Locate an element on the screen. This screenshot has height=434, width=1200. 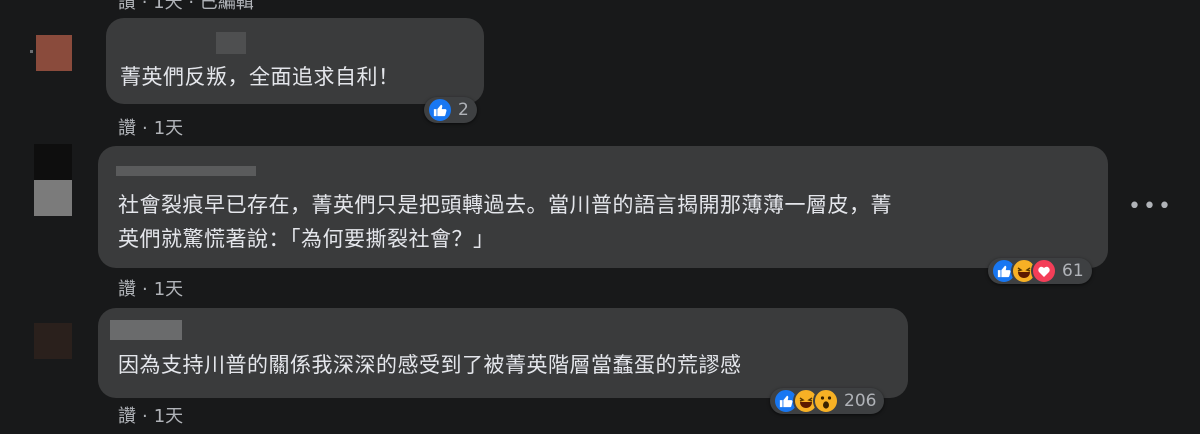
comment-text: 菁英們反叛，全面追求自利！ is located at coordinates (260, 77).